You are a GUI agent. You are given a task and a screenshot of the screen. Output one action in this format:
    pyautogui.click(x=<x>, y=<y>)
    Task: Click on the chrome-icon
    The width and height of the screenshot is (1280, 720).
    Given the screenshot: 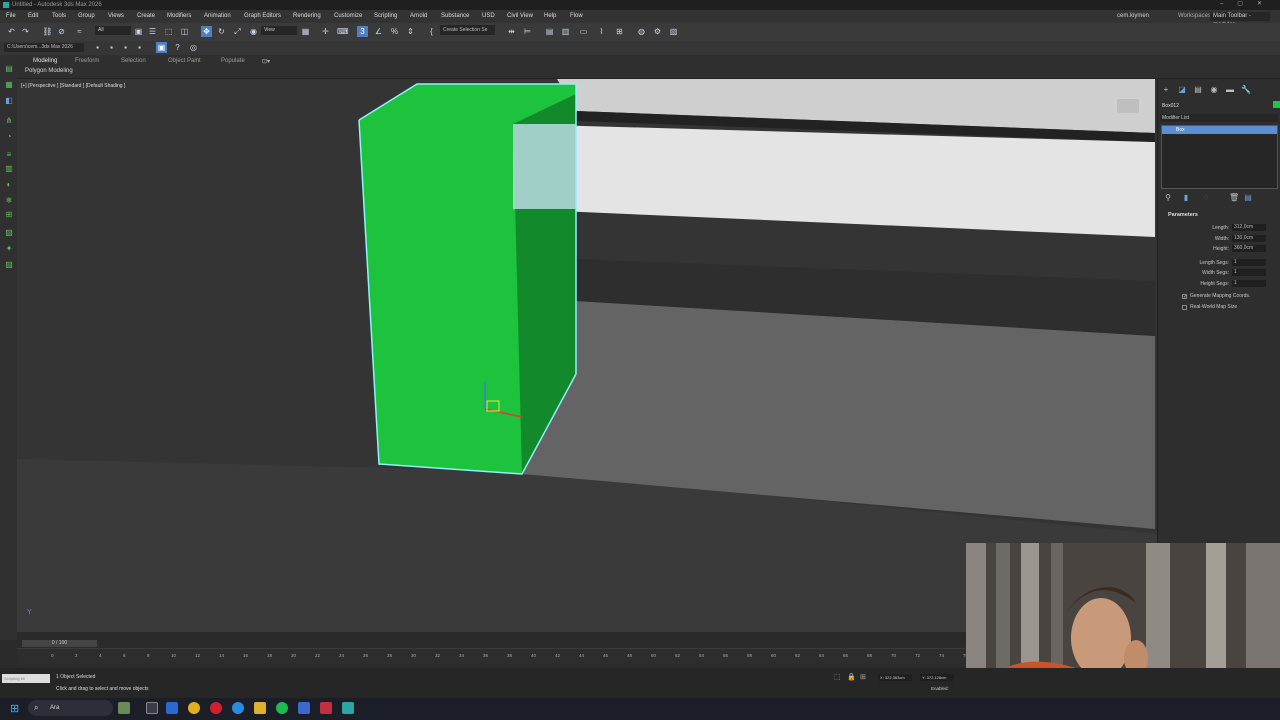 What is the action you would take?
    pyautogui.click(x=194, y=708)
    